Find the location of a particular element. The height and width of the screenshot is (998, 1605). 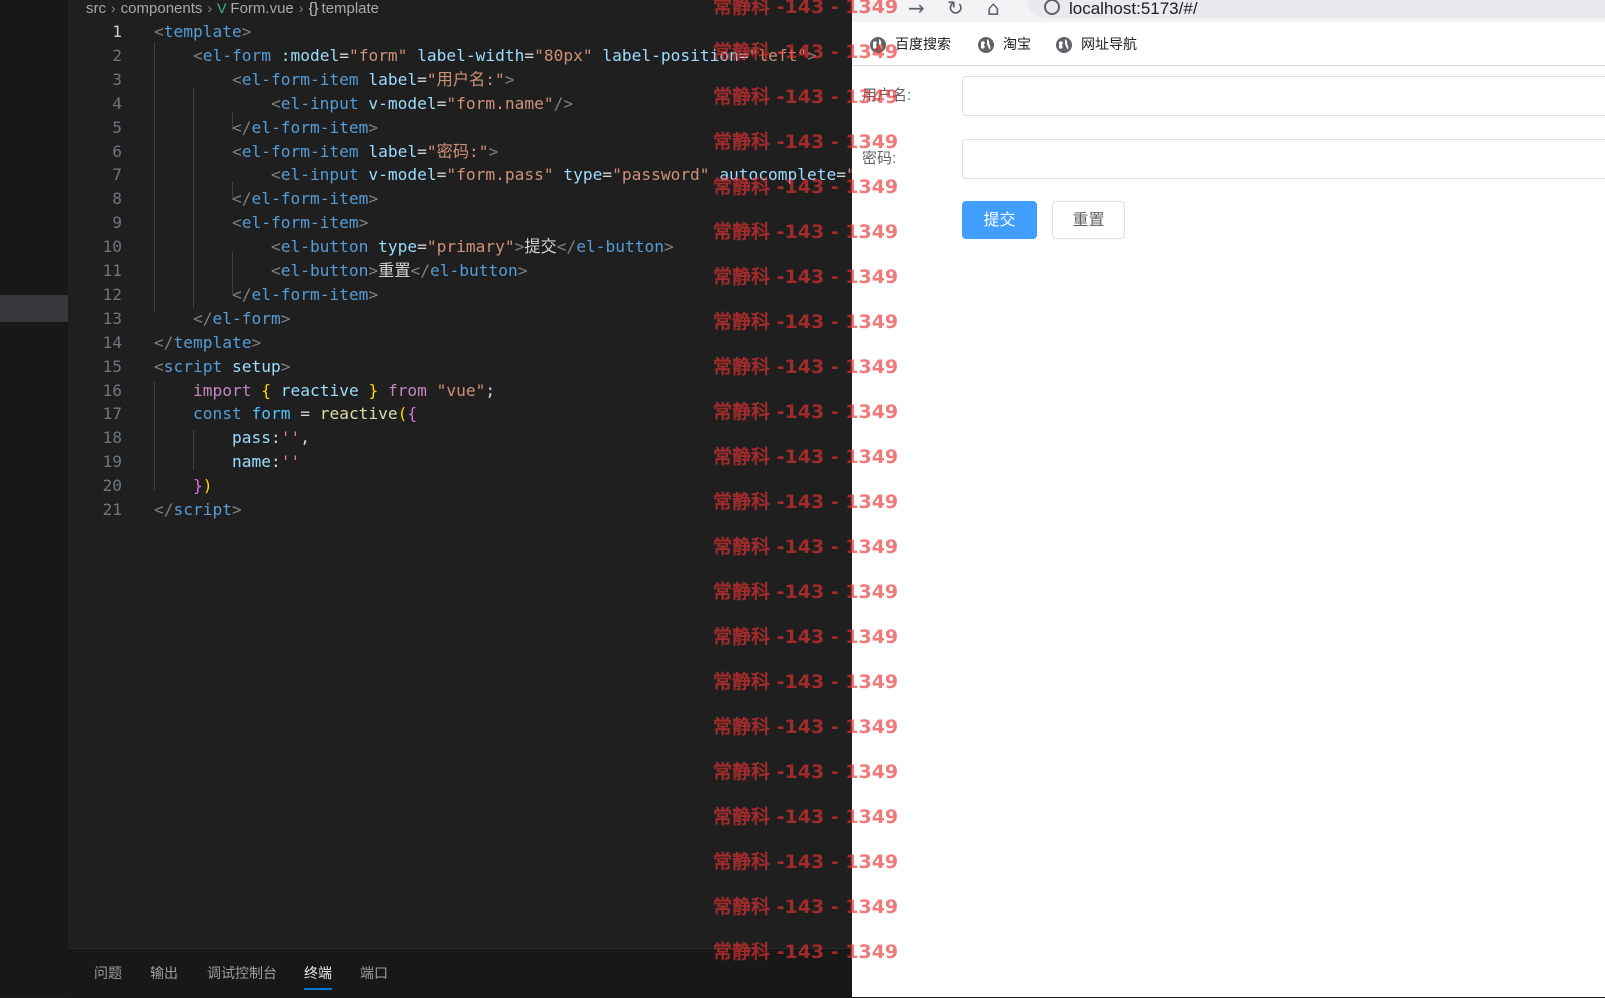

code-token: : is located at coordinates (275, 438).